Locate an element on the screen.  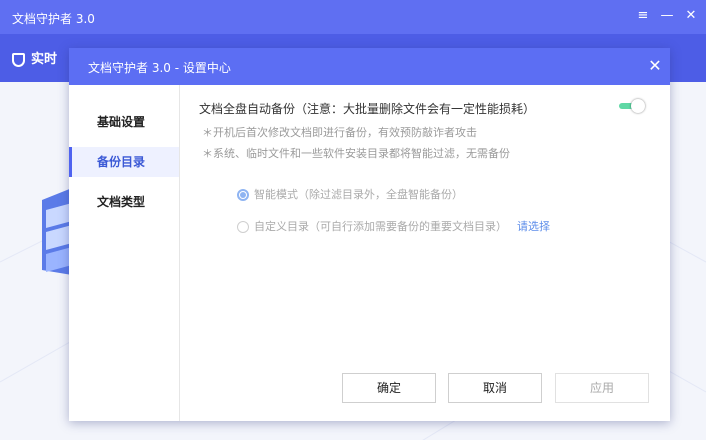
sidebar-item-basic: 基础设置 is located at coordinates (124, 122).